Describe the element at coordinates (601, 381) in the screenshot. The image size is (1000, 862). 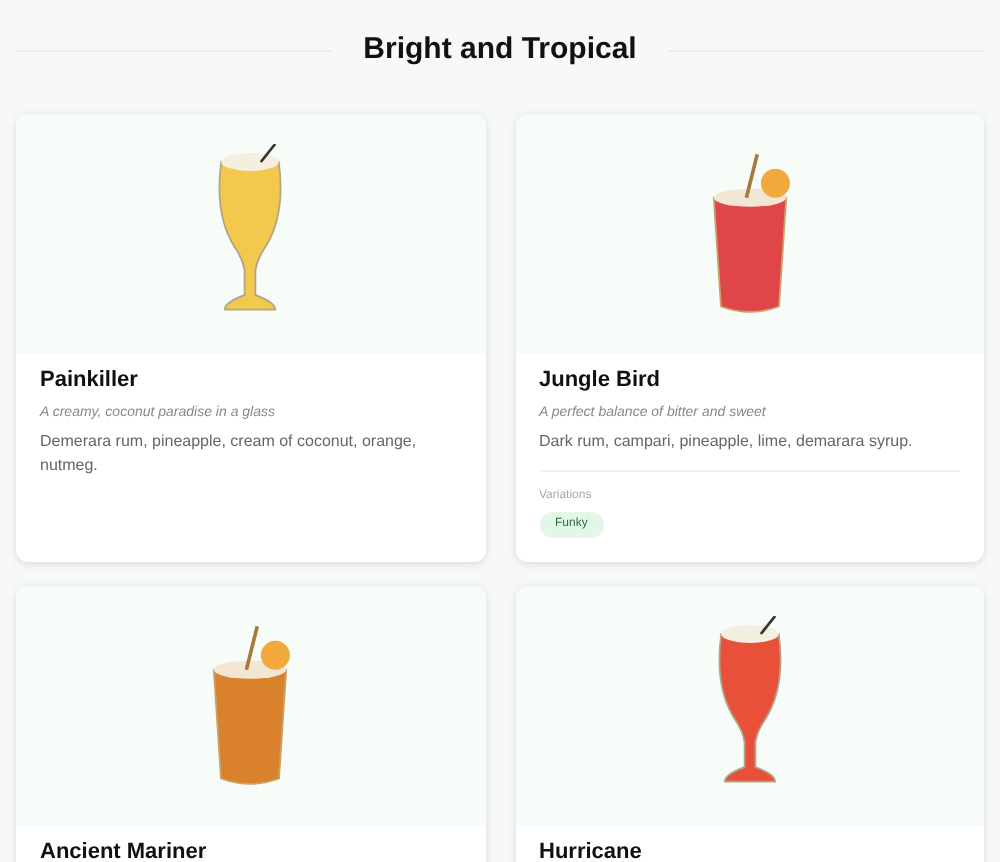
I see `drink-name: Jungle Bird` at that location.